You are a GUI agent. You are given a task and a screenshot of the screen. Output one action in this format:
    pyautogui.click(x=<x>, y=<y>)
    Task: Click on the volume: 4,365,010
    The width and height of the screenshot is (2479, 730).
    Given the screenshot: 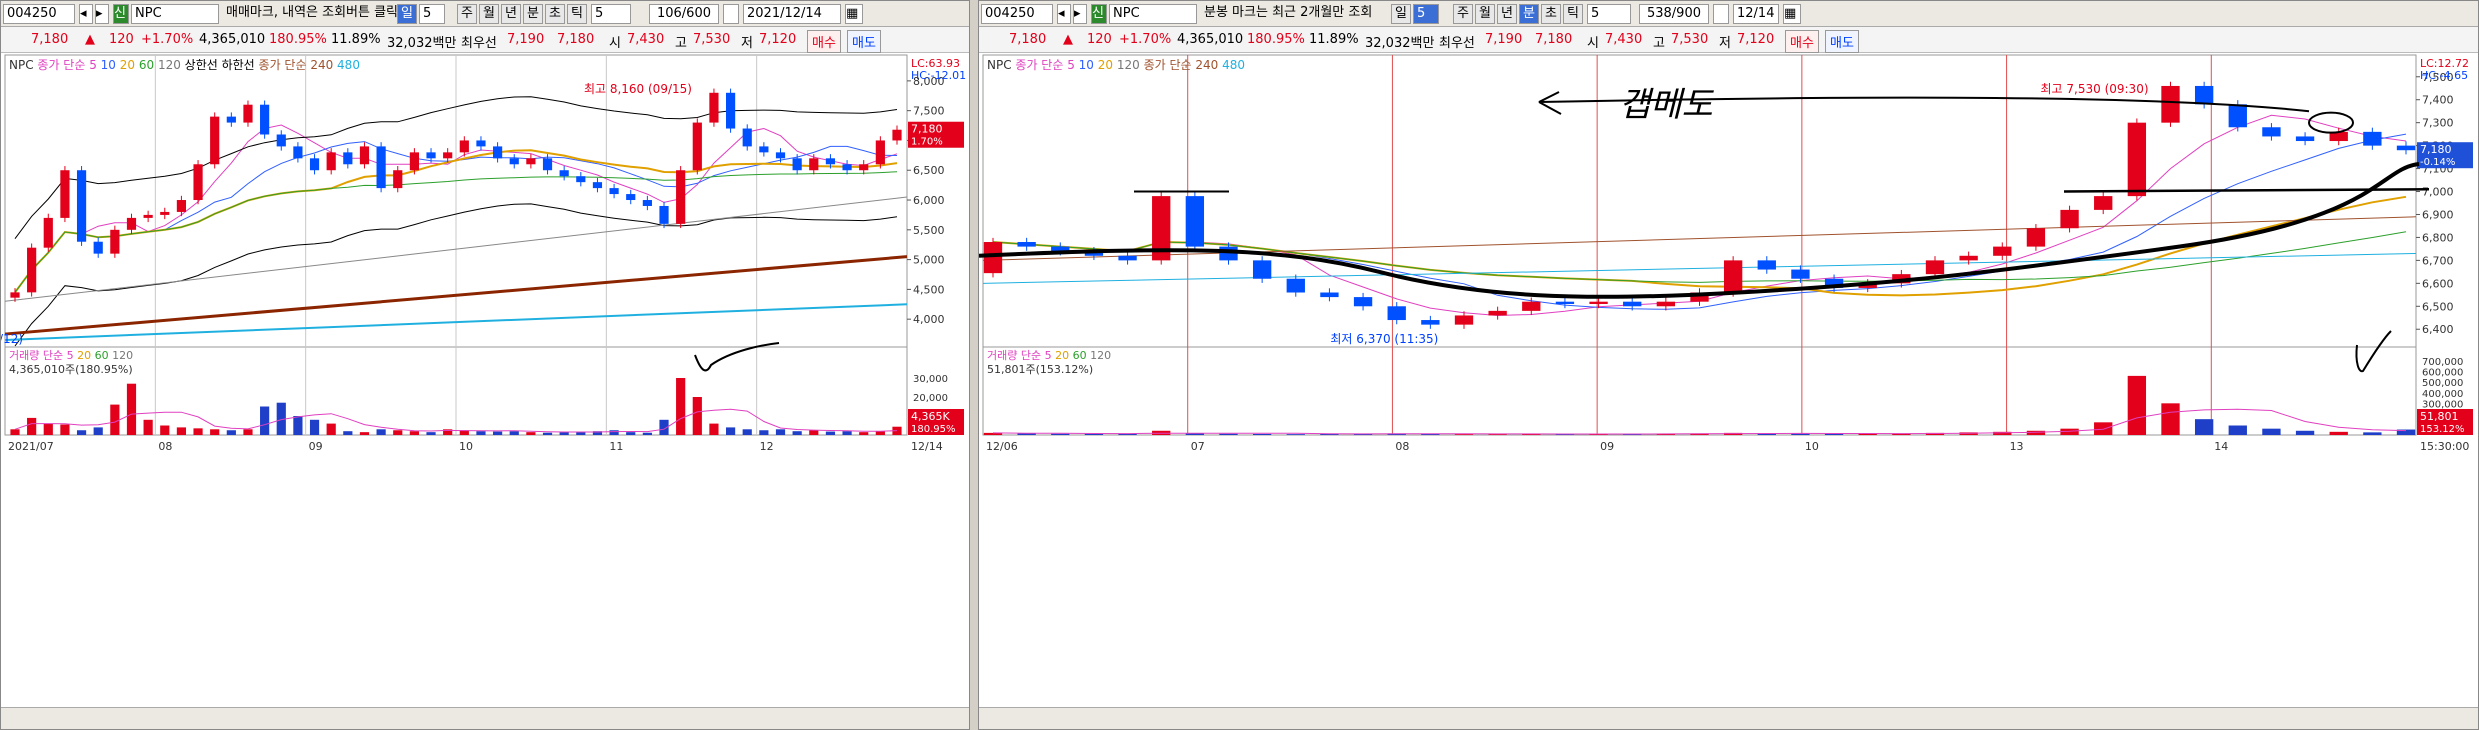 What is the action you would take?
    pyautogui.click(x=1210, y=39)
    